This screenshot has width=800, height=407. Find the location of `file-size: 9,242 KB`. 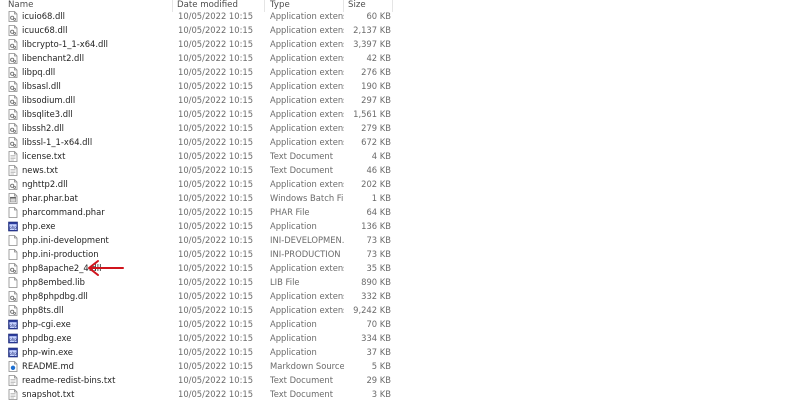

file-size: 9,242 KB is located at coordinates (372, 310).